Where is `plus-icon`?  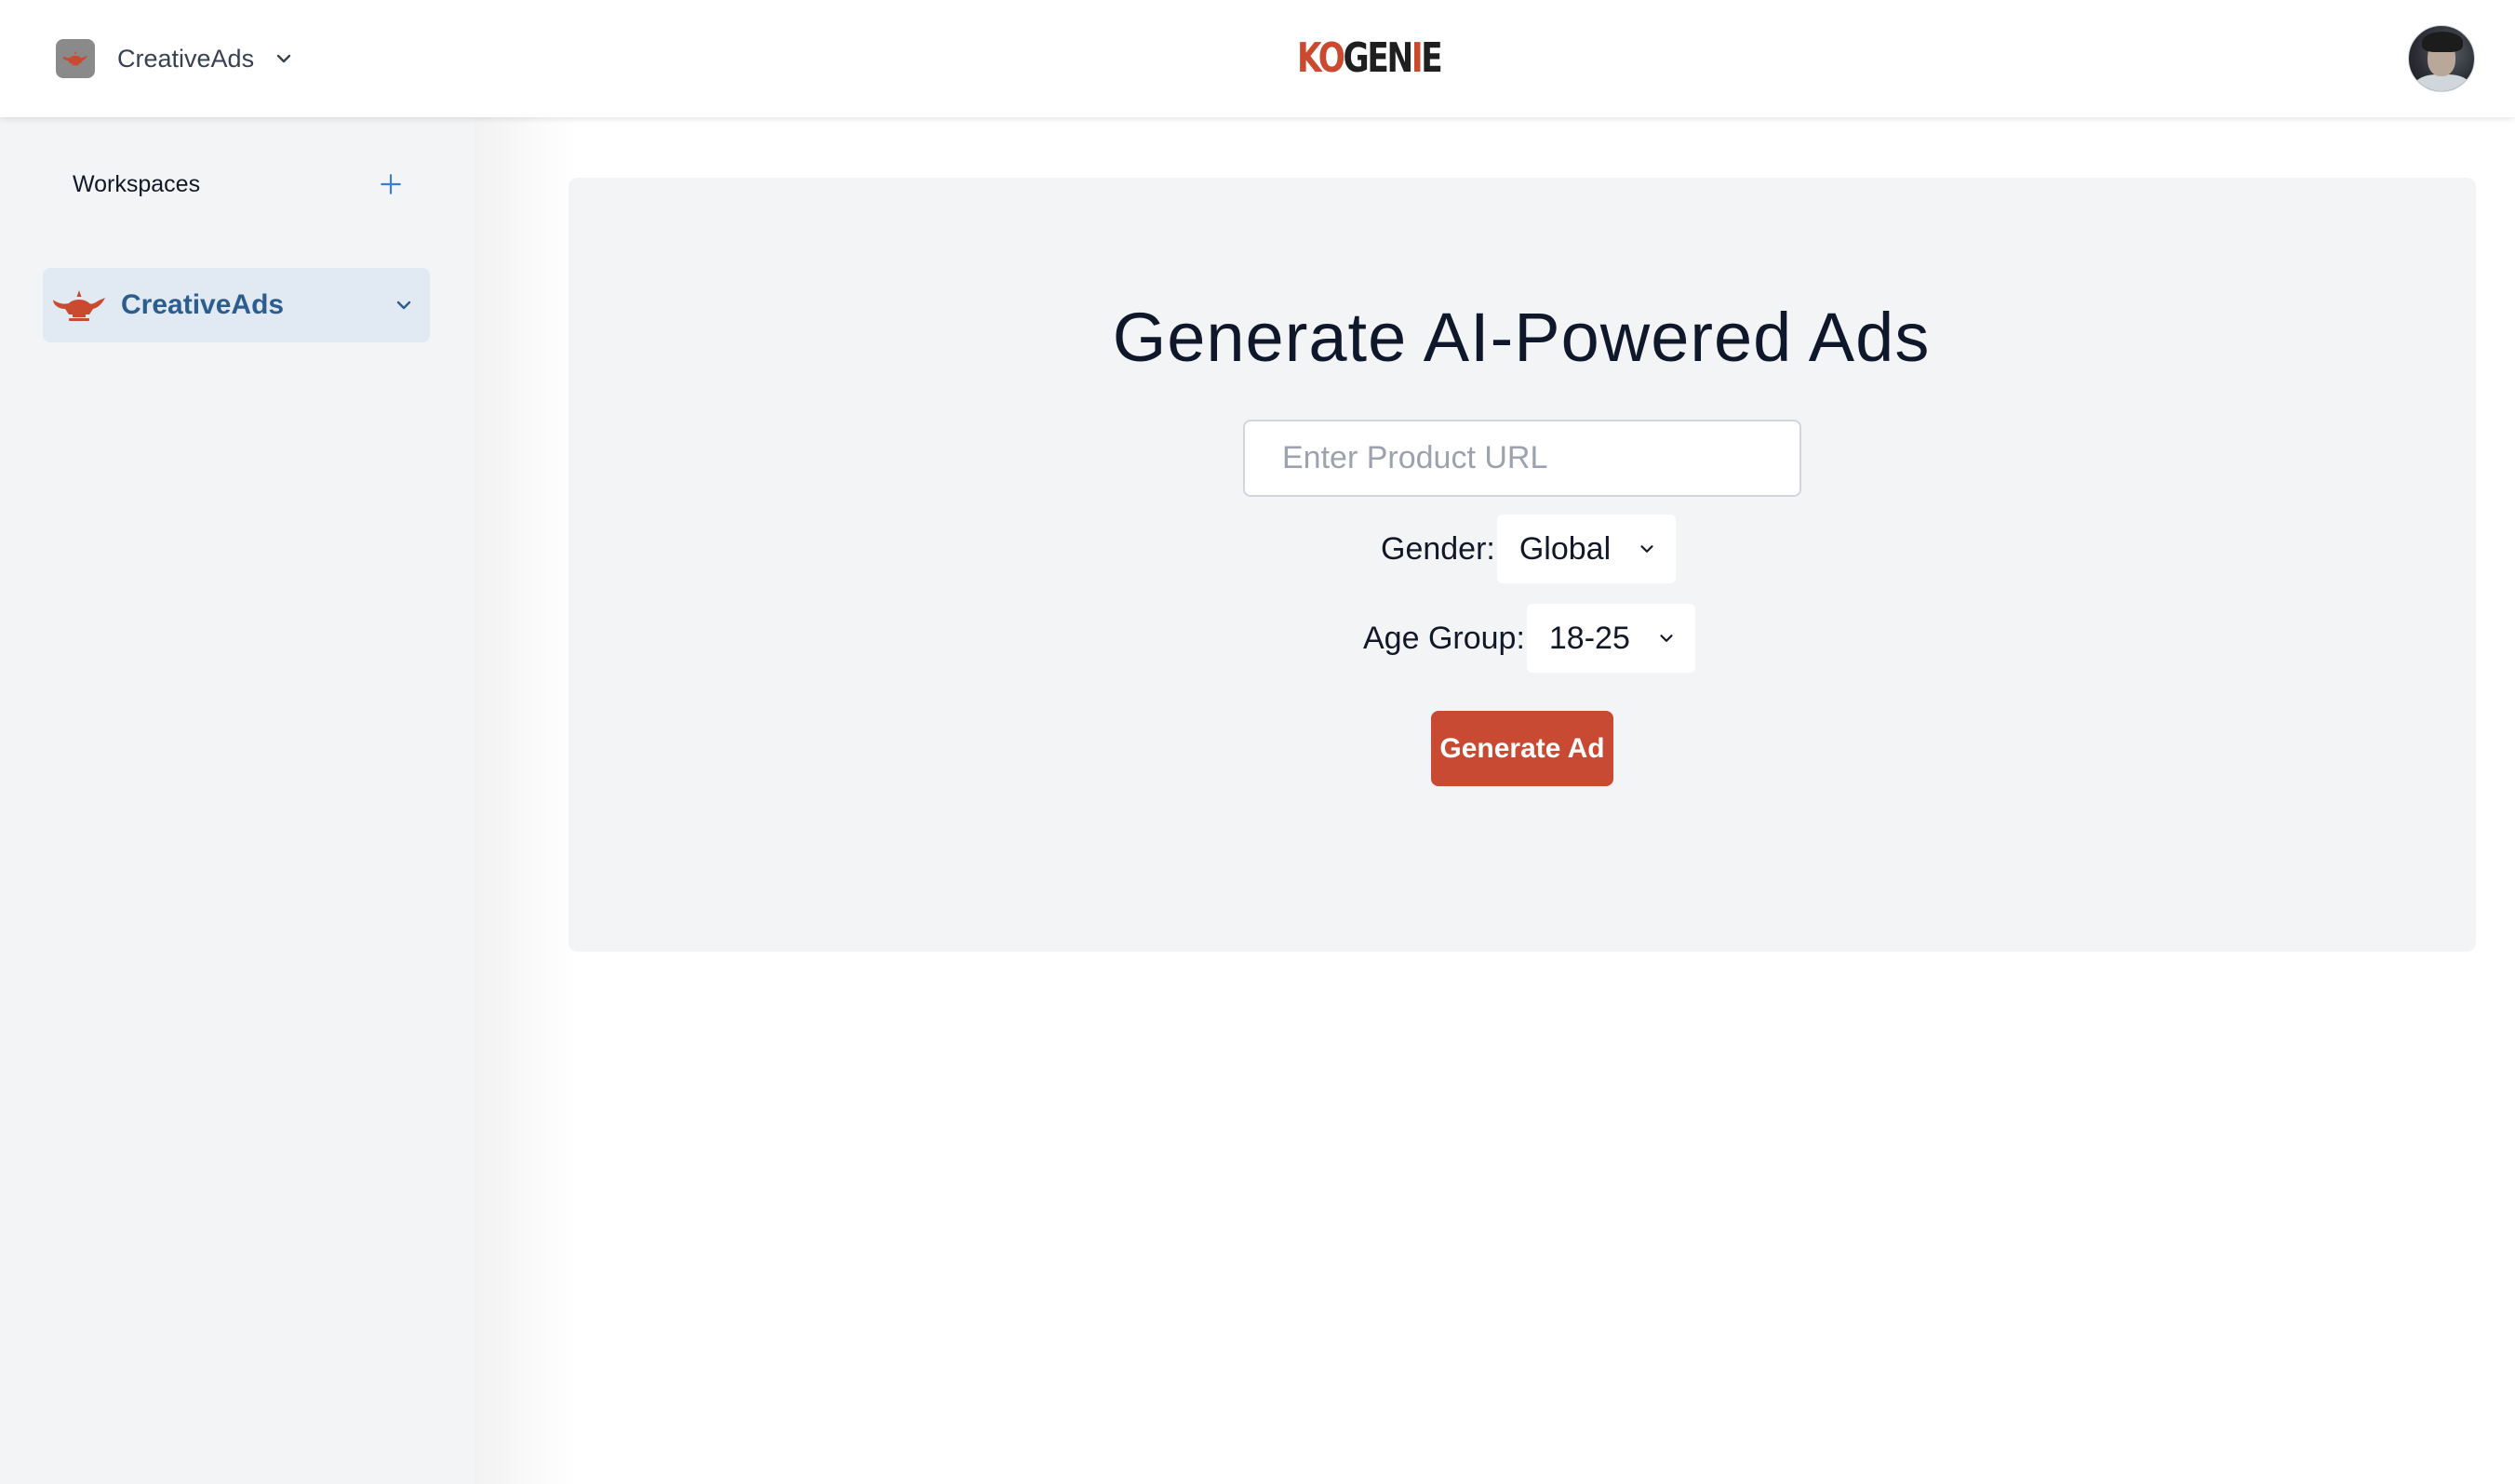
plus-icon is located at coordinates (391, 184).